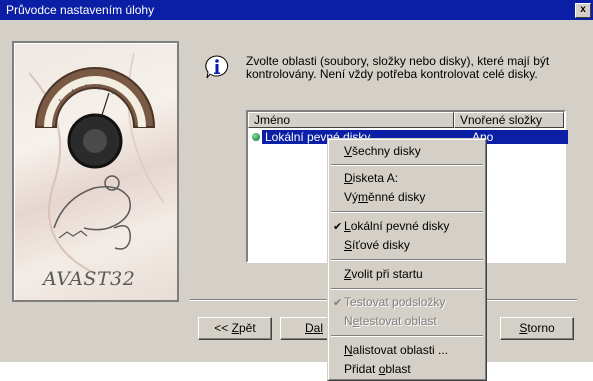  What do you see at coordinates (247, 328) in the screenshot?
I see `back-rest: pět` at bounding box center [247, 328].